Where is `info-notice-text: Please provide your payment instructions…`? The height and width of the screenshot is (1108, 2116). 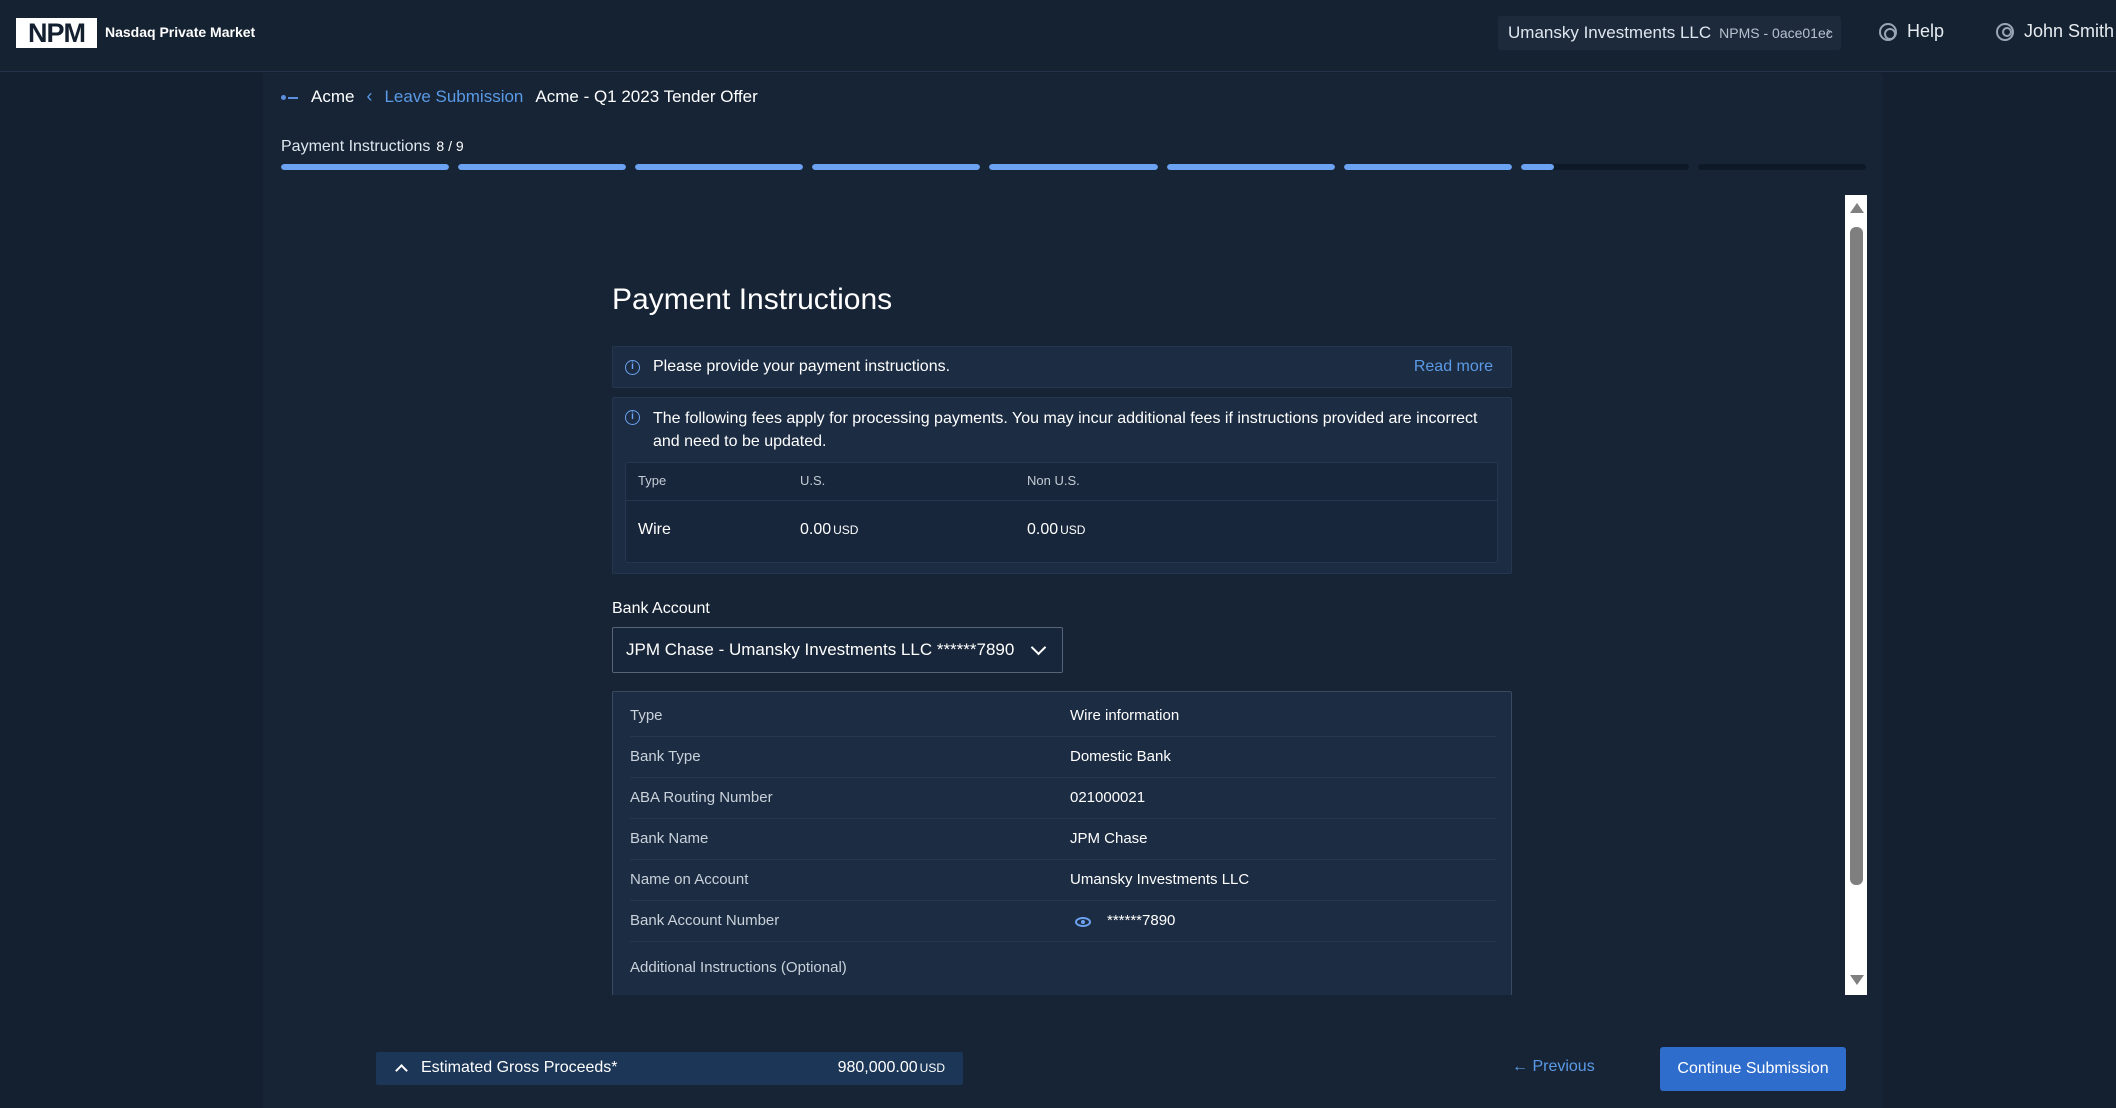 info-notice-text: Please provide your payment instructions… is located at coordinates (802, 366).